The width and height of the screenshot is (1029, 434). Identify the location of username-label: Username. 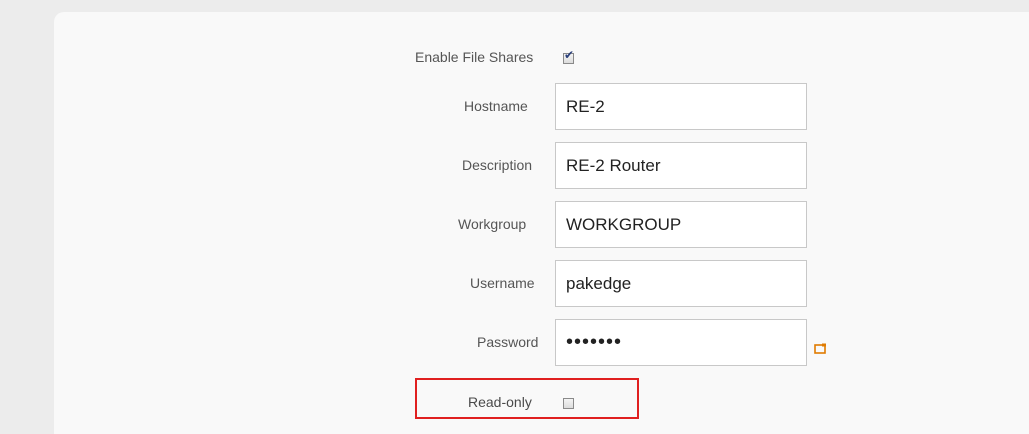
(502, 283).